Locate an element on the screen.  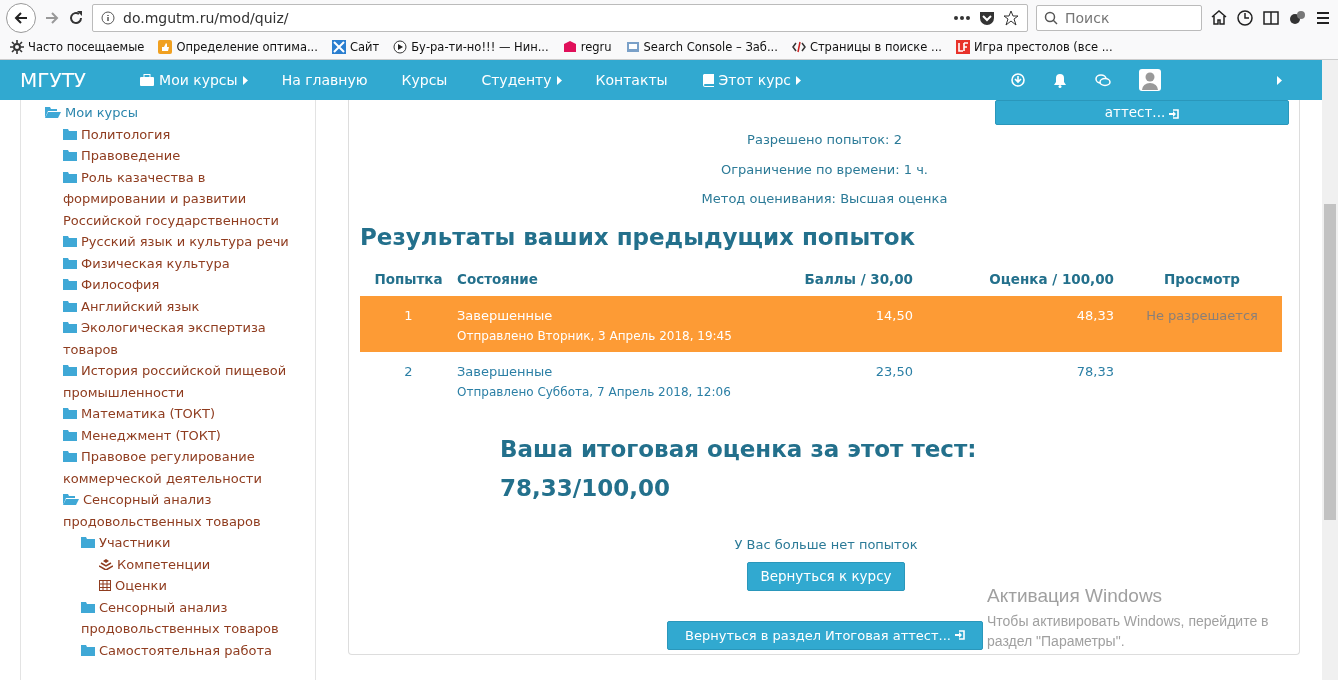
tree-link: Самостоятельная работа is located at coordinates (195, 650).